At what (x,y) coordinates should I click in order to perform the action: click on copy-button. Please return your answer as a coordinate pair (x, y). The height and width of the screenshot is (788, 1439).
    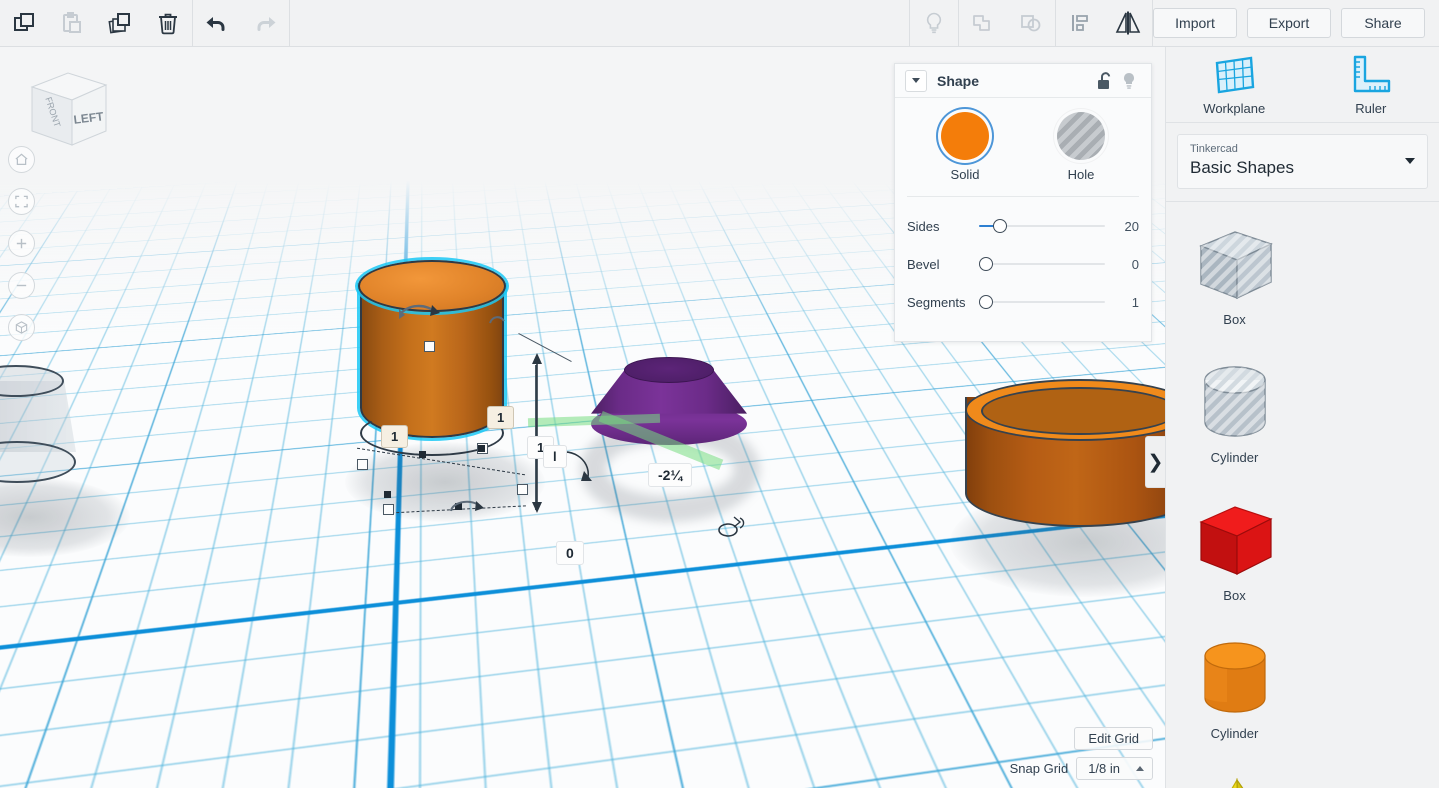
    Looking at the image, I should click on (24, 23).